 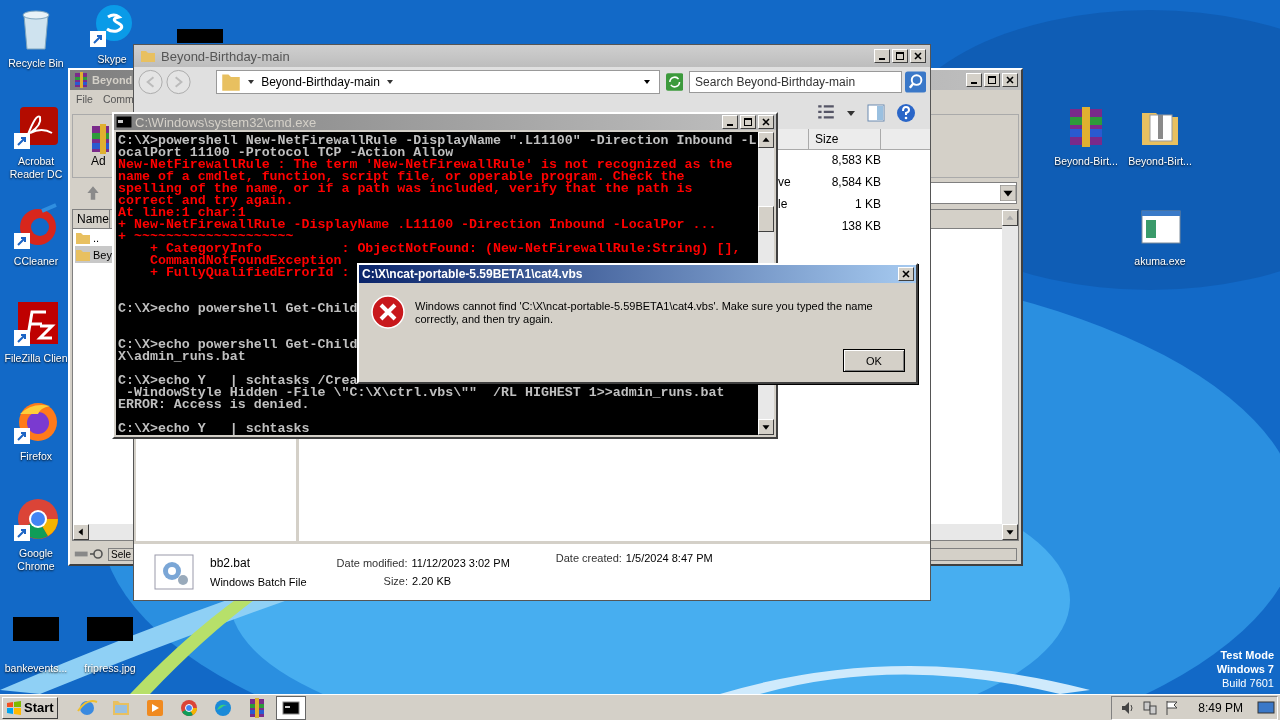 What do you see at coordinates (110, 668) in the screenshot?
I see `desktop-icon-label: fripress.jpg` at bounding box center [110, 668].